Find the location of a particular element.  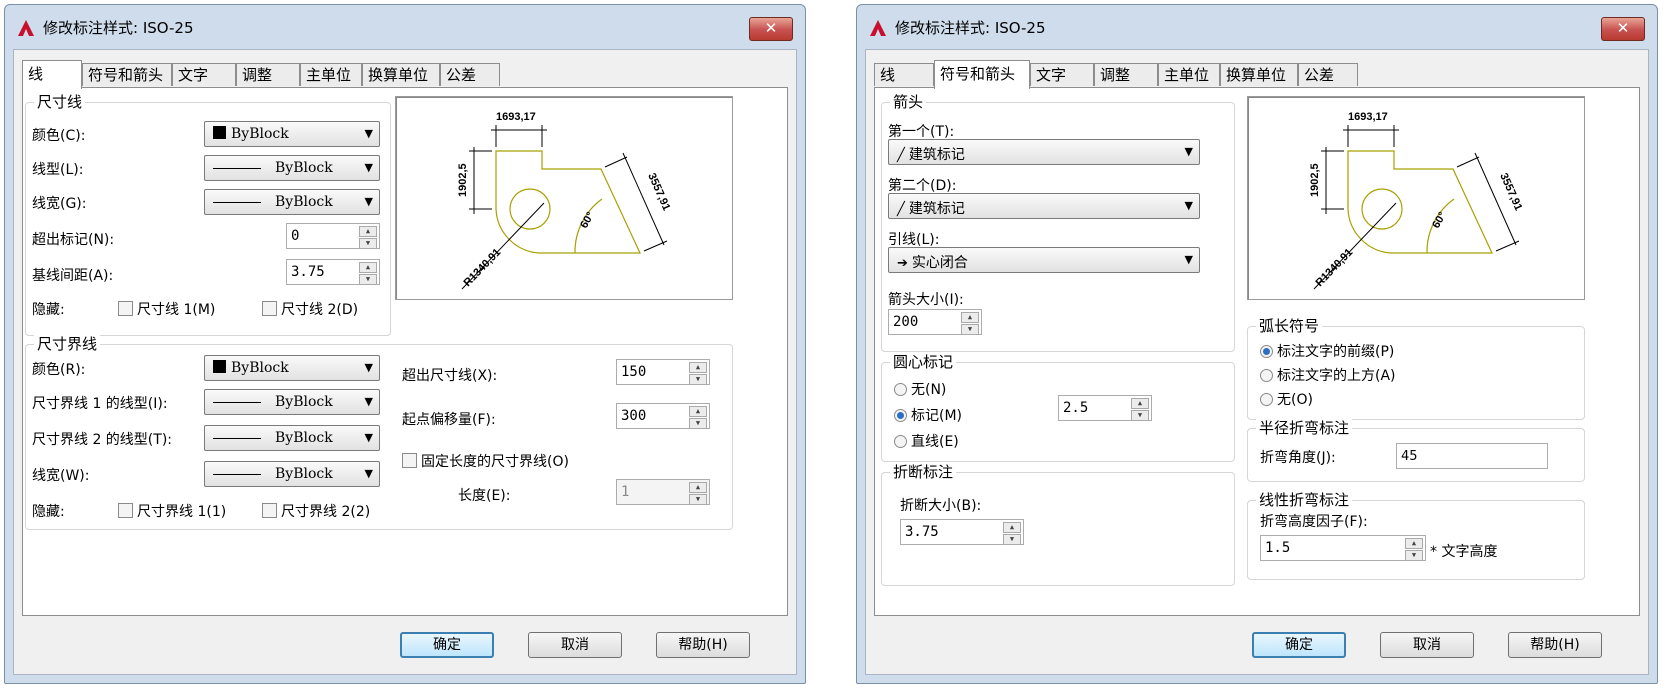

extend-beyond-input: 150 ▲ ▼ is located at coordinates (663, 372).